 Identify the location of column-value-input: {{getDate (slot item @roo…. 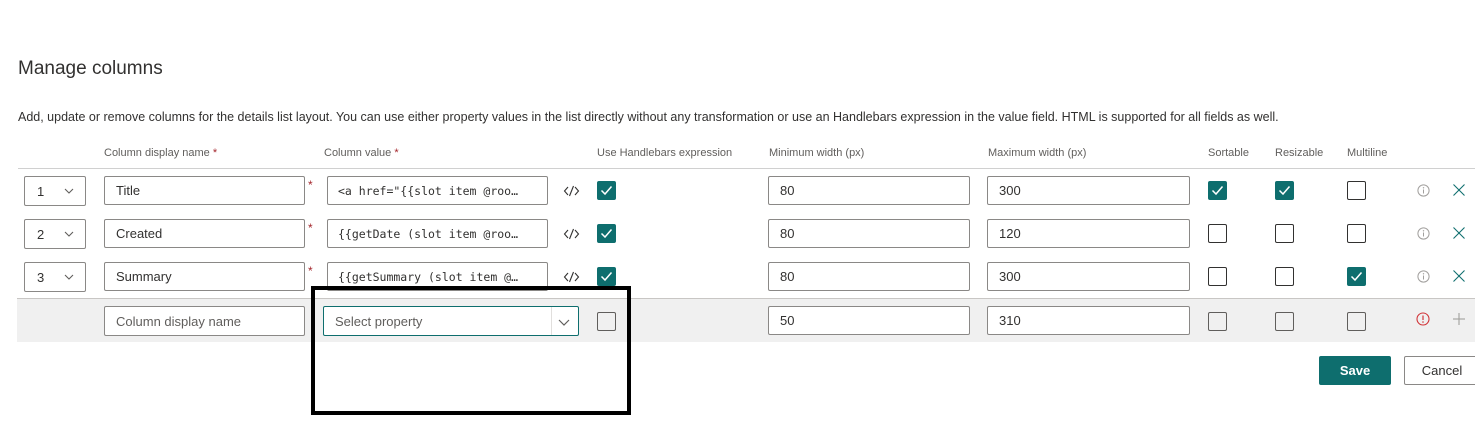
(437, 233).